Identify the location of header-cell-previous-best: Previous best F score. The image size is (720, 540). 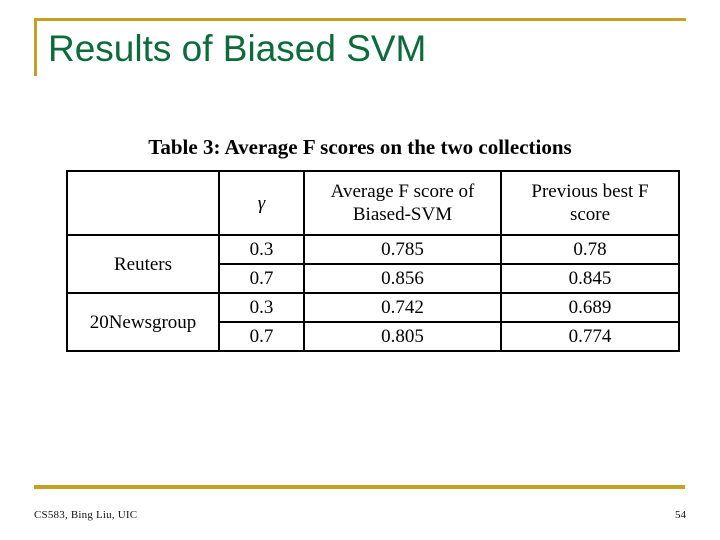
(590, 203).